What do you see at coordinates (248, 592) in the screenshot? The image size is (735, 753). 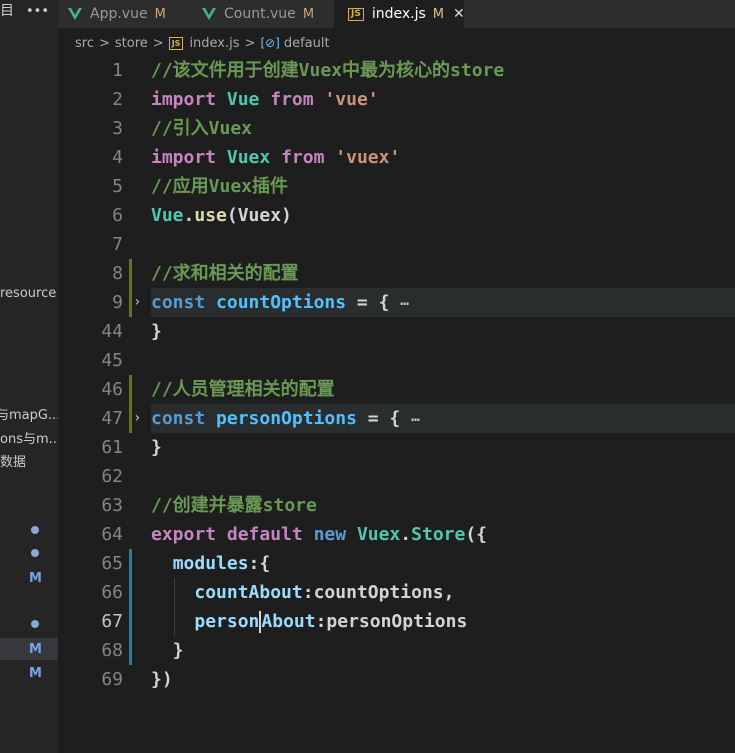 I see `code-property: countAbout` at bounding box center [248, 592].